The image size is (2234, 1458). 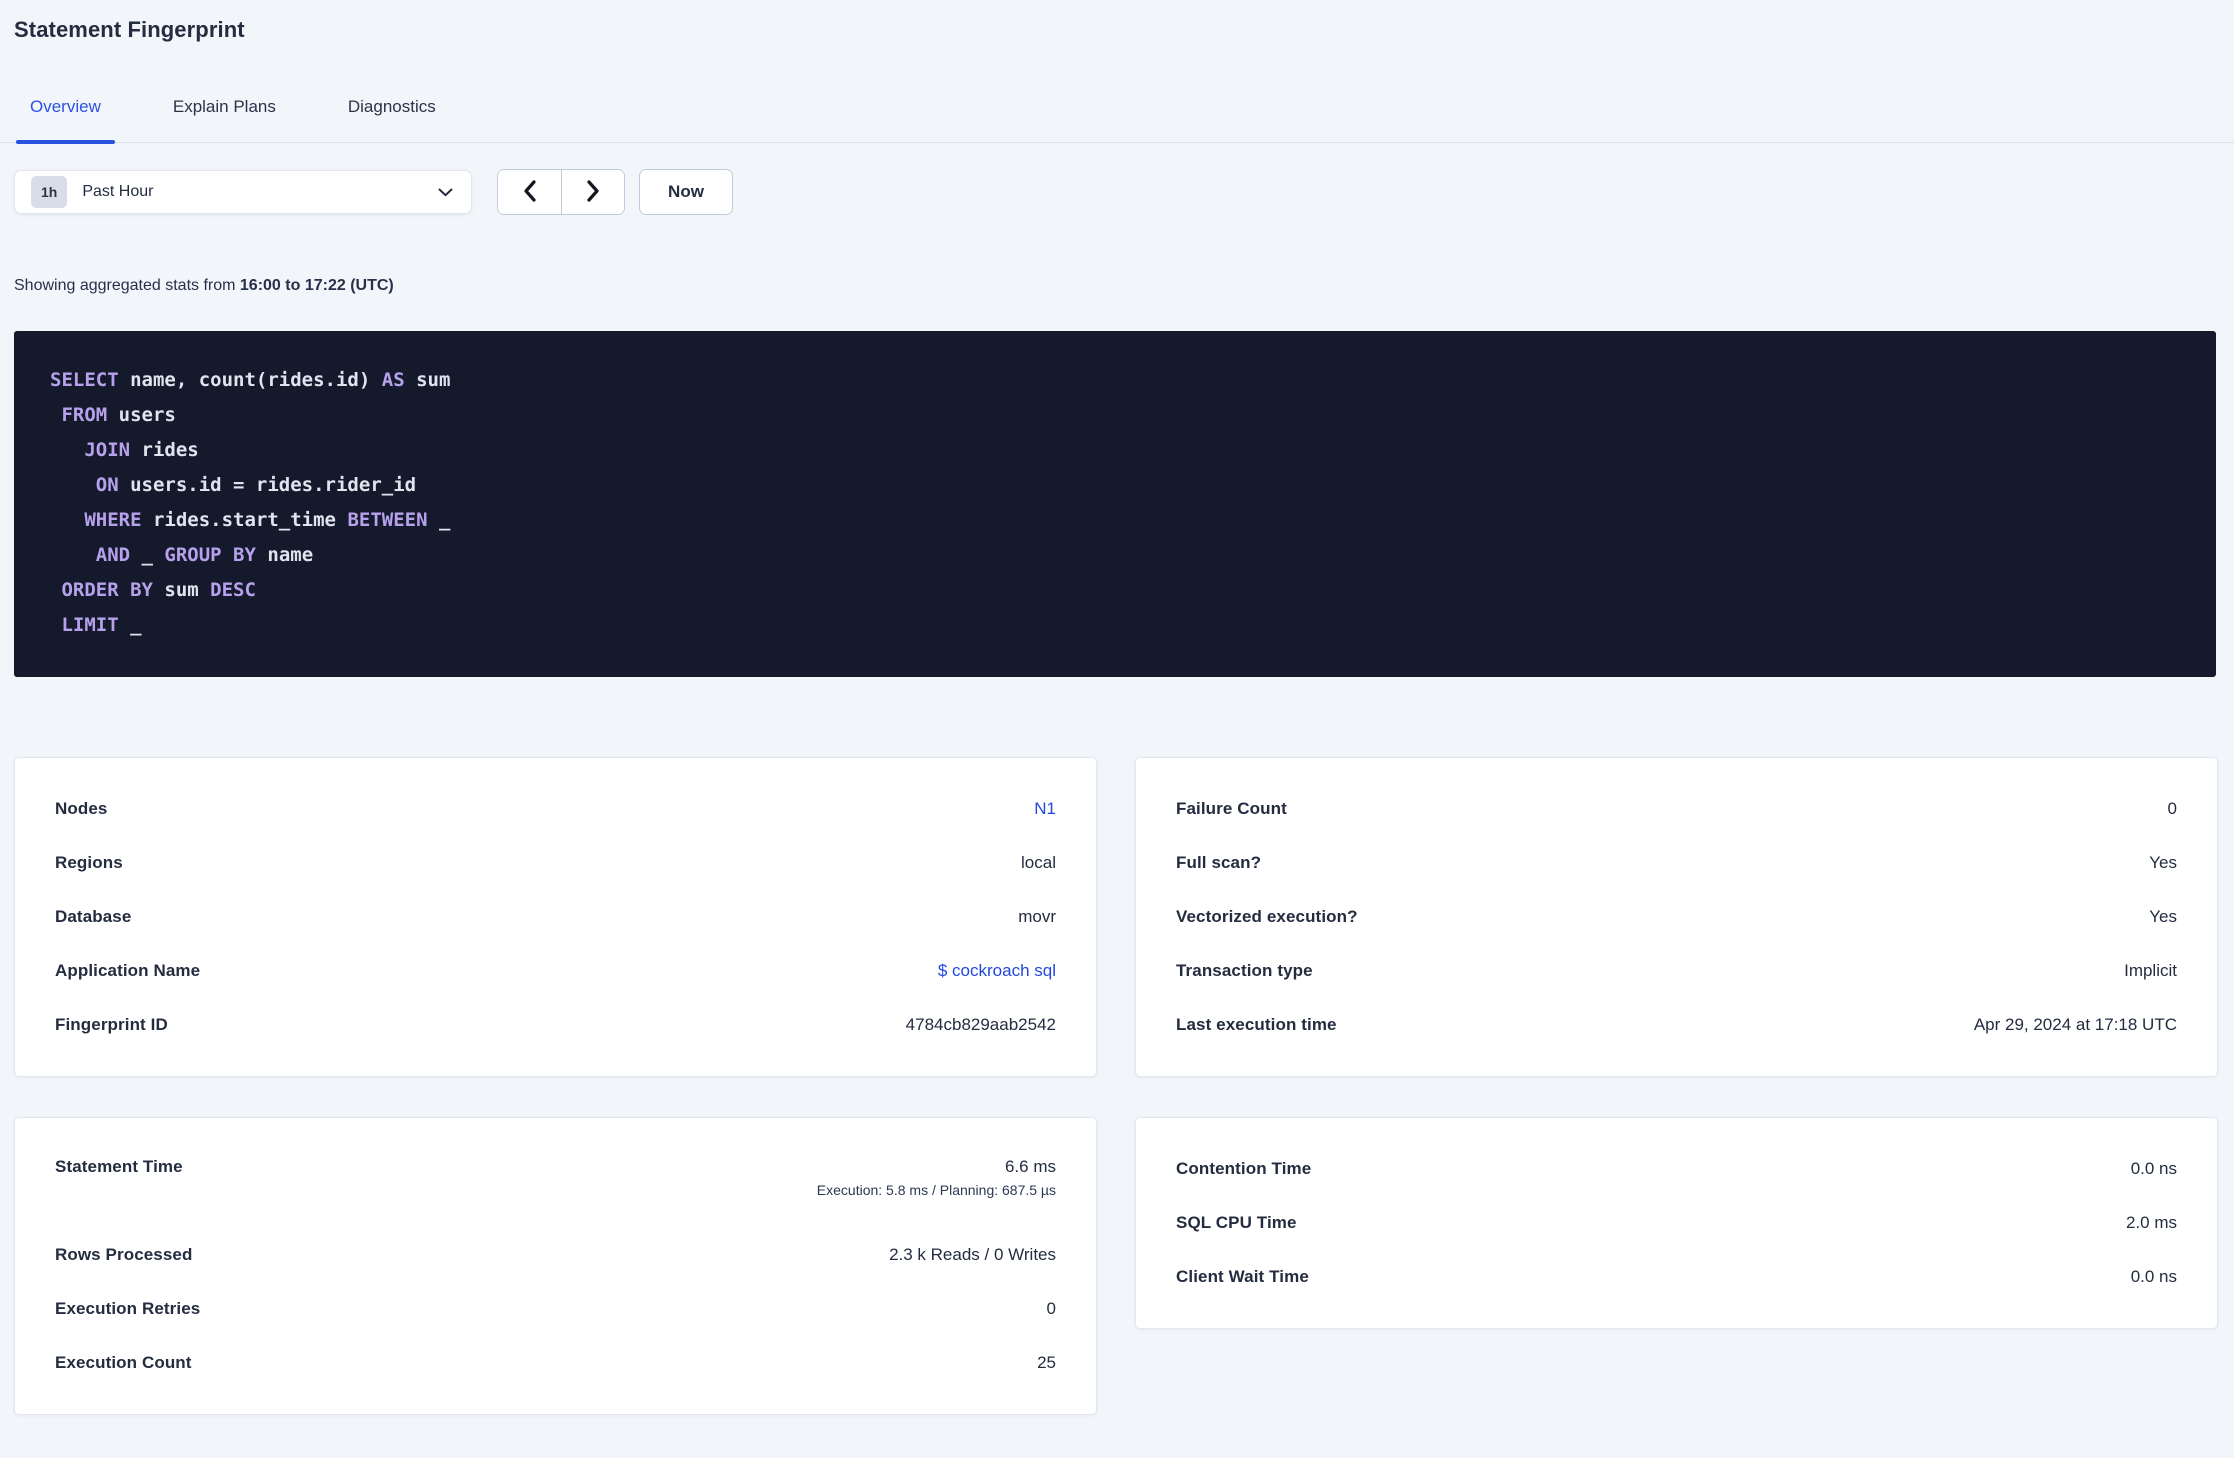 What do you see at coordinates (89, 862) in the screenshot?
I see `regions-label: Regions` at bounding box center [89, 862].